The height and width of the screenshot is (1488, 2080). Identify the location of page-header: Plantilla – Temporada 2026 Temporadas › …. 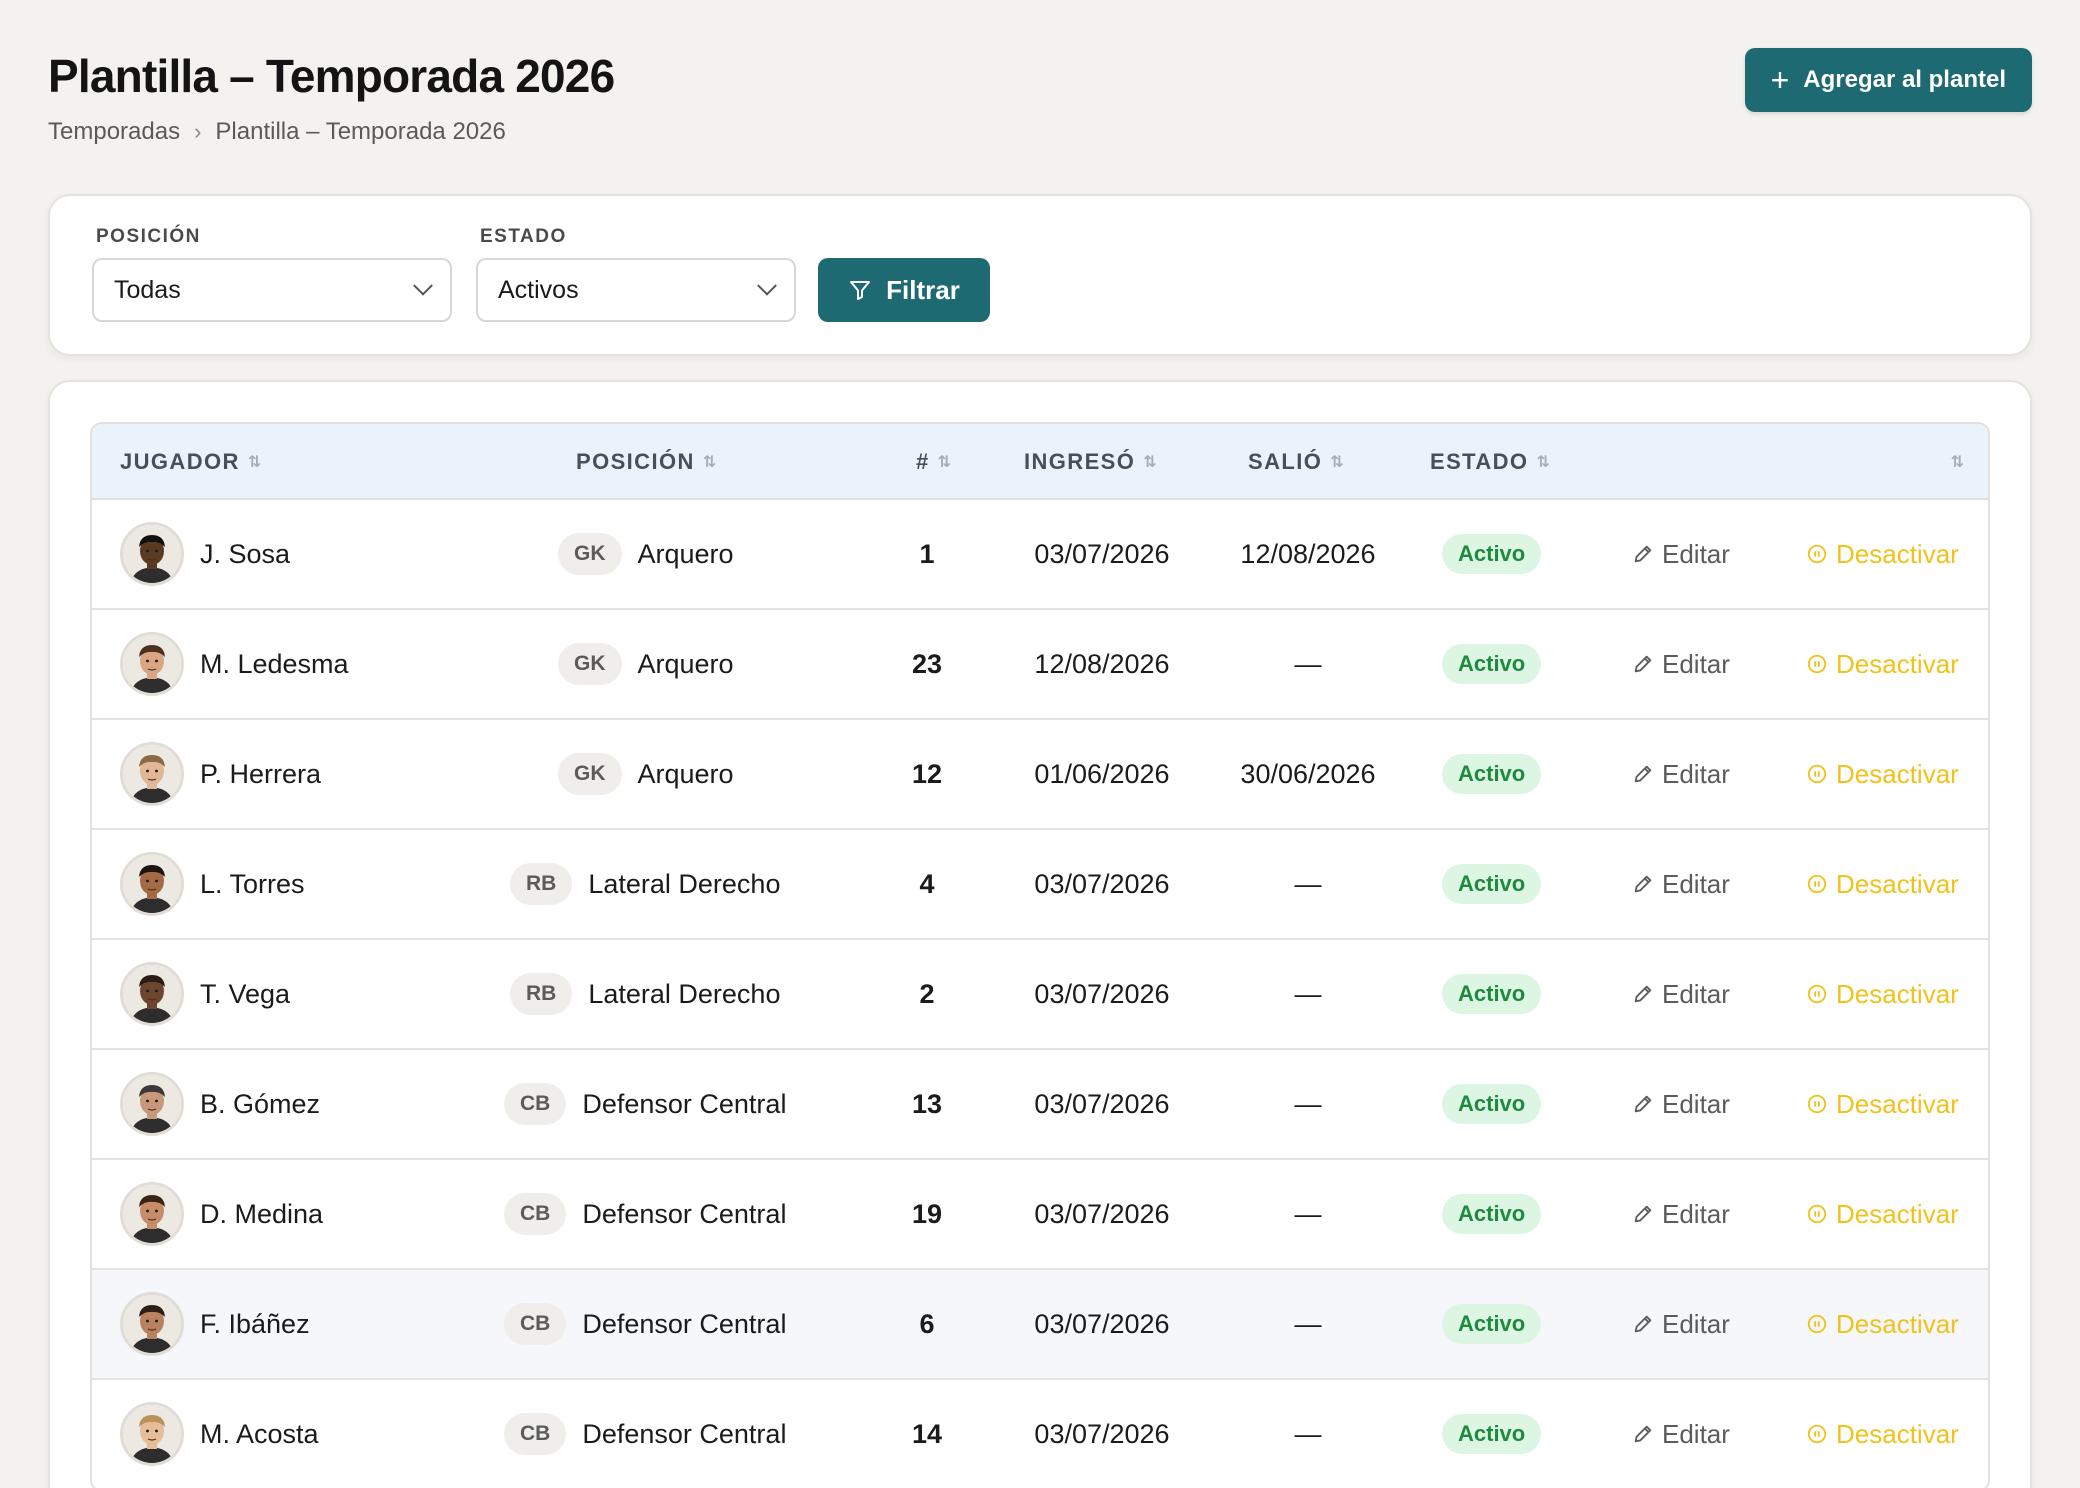
(1040, 99).